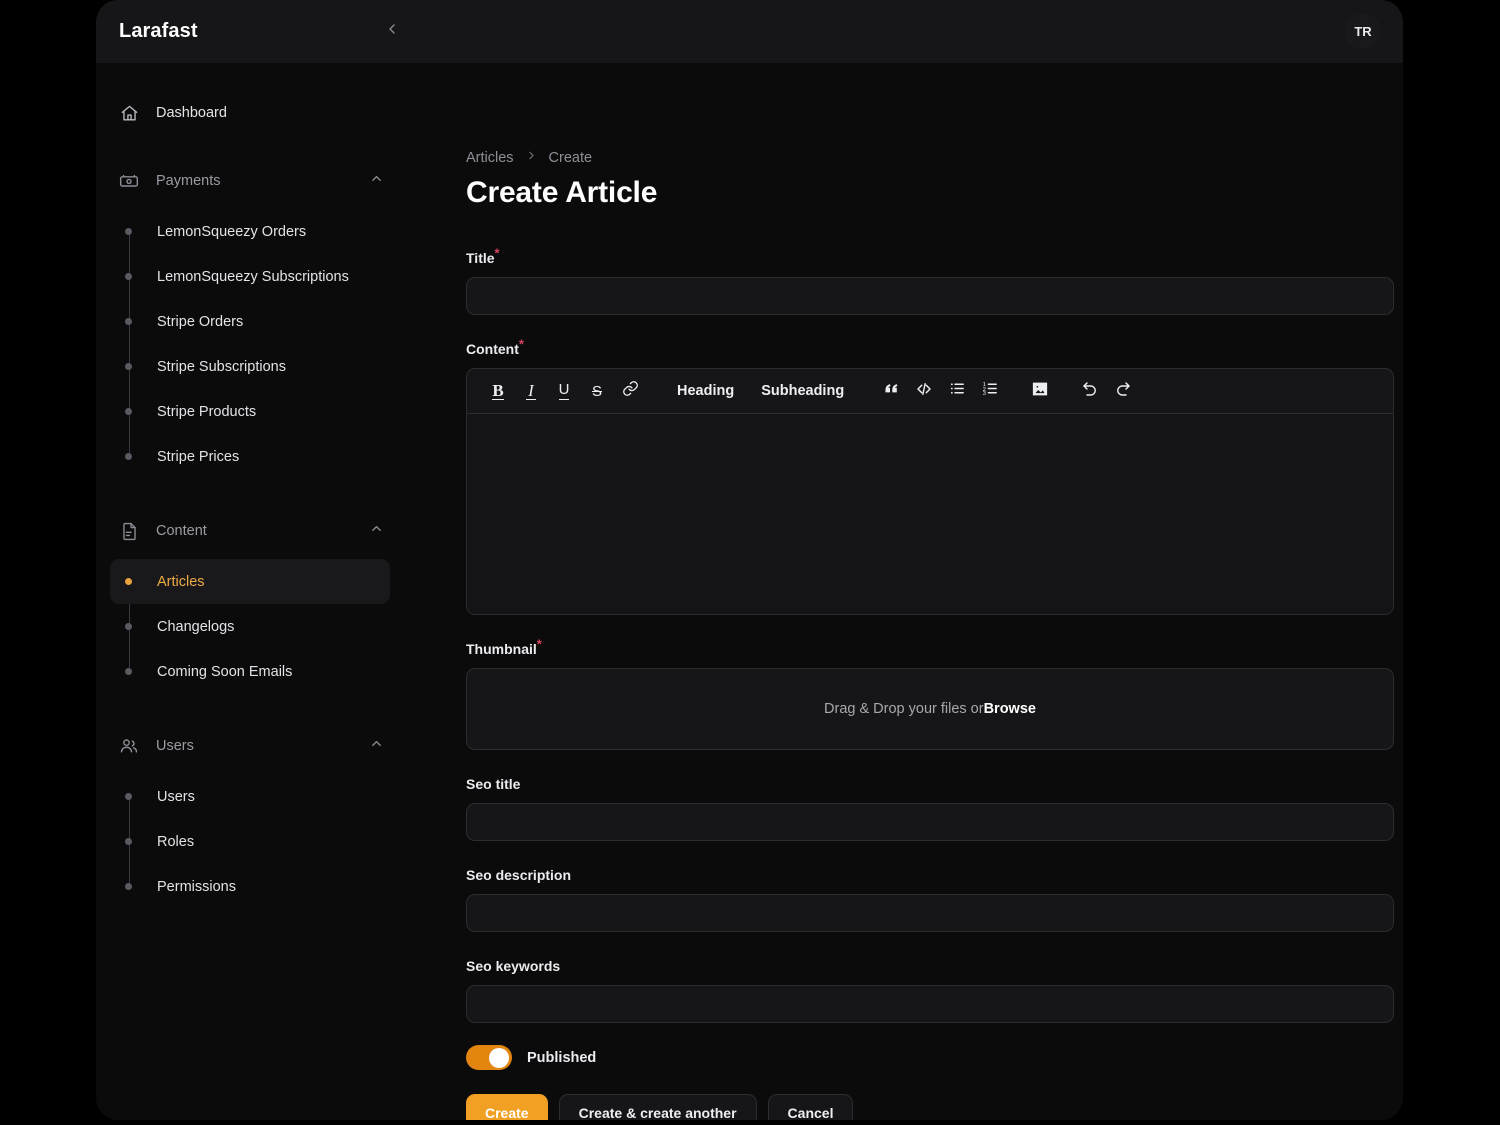 The width and height of the screenshot is (1500, 1125). I want to click on underline-button: U, so click(564, 391).